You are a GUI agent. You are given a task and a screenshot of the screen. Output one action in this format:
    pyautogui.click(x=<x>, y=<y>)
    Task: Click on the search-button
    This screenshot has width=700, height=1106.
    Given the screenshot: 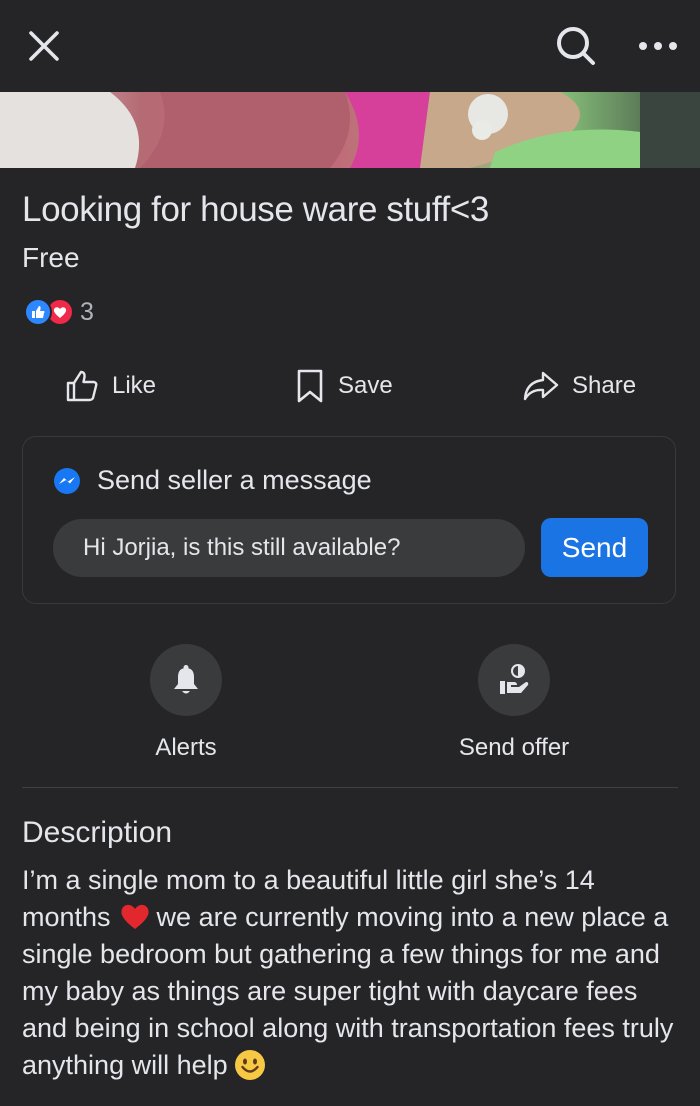 What is the action you would take?
    pyautogui.click(x=576, y=46)
    